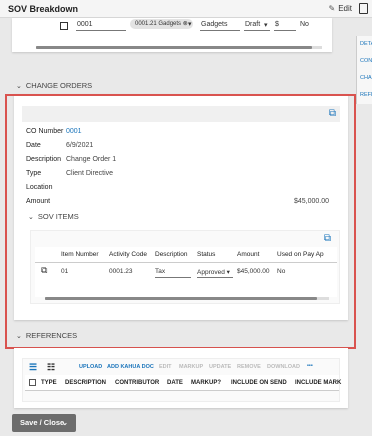  I want to click on amount-field: $, so click(285, 25).